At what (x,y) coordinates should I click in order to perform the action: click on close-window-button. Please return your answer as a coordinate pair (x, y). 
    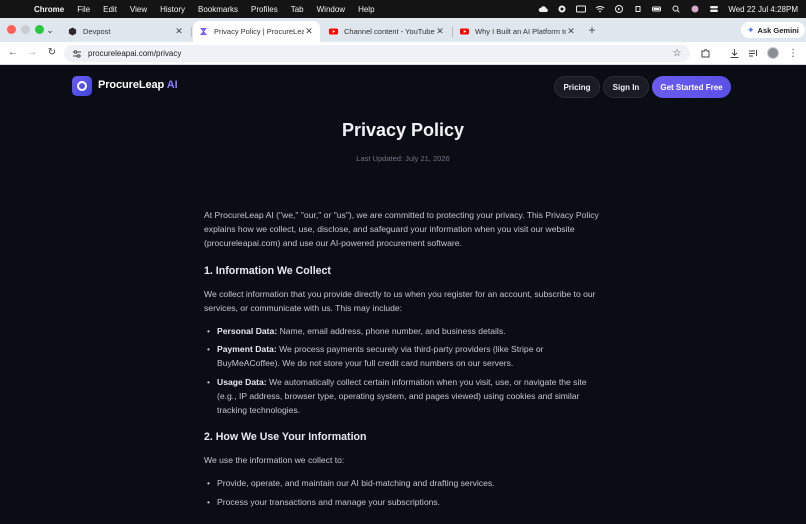
    Looking at the image, I should click on (11, 29).